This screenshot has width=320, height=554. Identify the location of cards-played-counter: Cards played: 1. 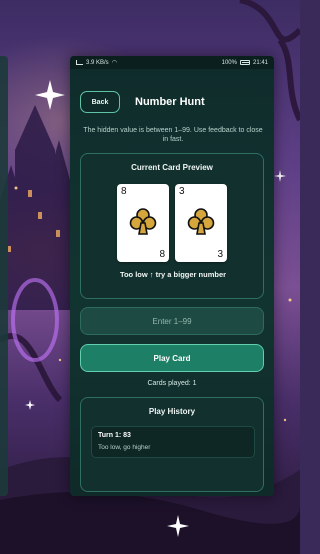
(172, 383).